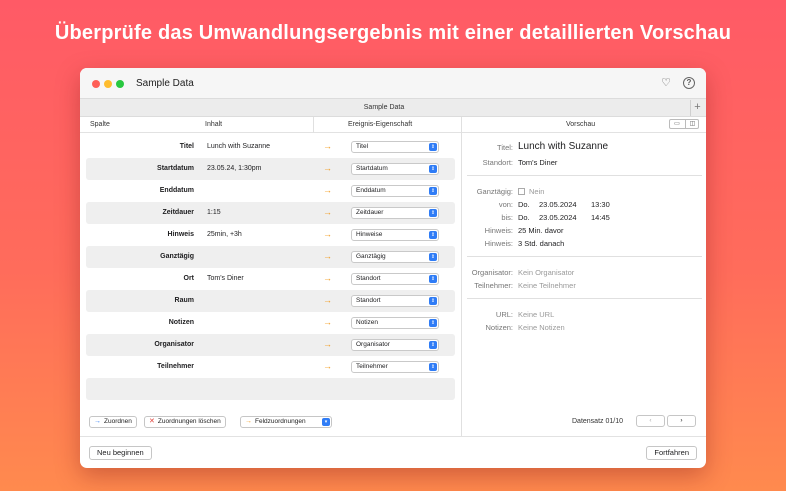 This screenshot has width=786, height=491. Describe the element at coordinates (493, 285) in the screenshot. I see `preview-attendees-key: Teilnehmer:` at that location.